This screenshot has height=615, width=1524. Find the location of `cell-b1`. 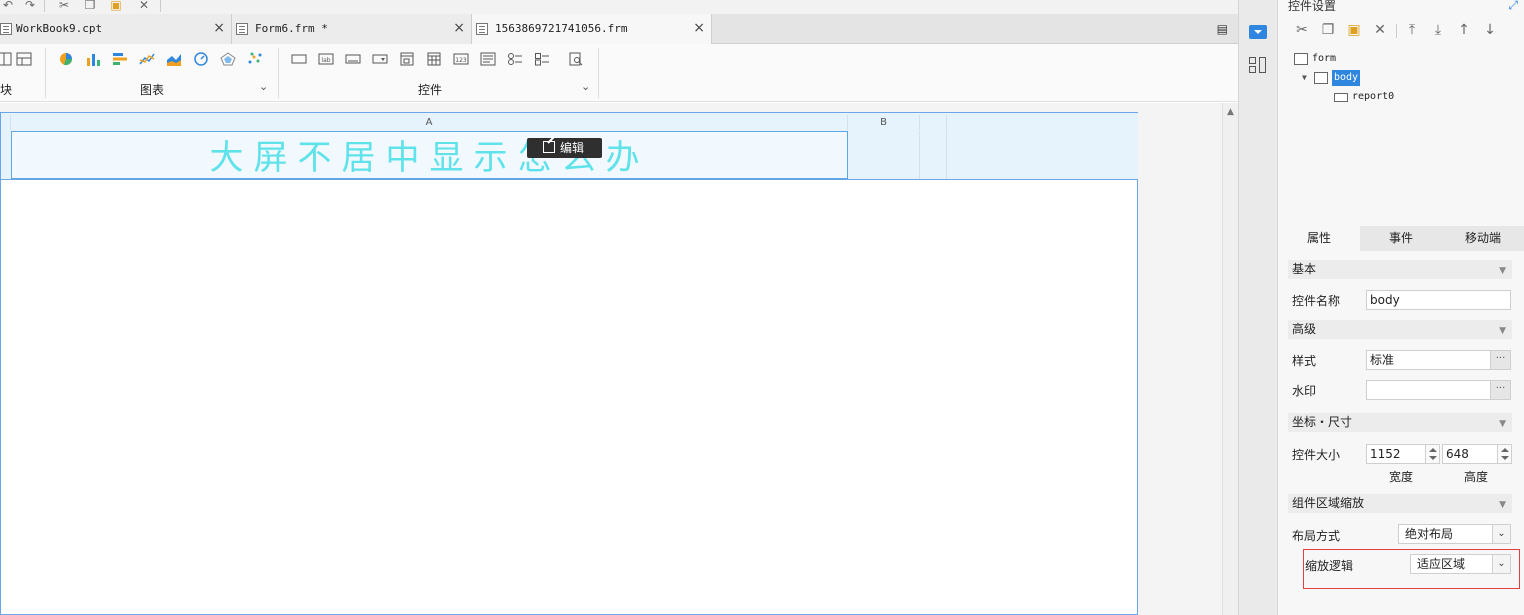

cell-b1 is located at coordinates (884, 155).